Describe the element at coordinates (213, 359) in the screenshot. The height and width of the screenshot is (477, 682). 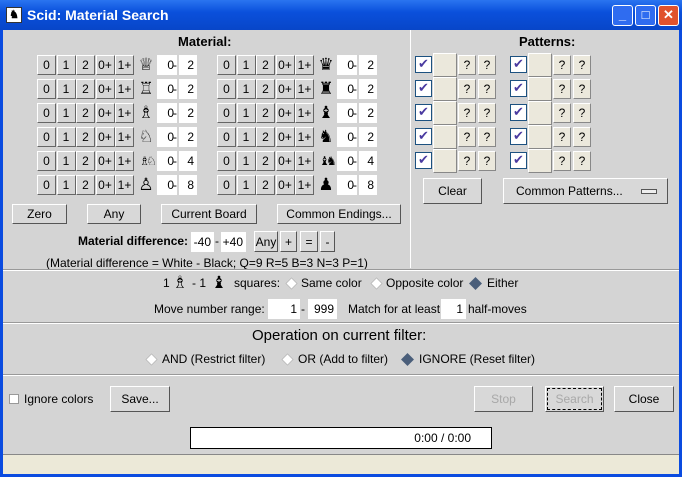
I see `and-label: AND (Restrict filter)` at that location.